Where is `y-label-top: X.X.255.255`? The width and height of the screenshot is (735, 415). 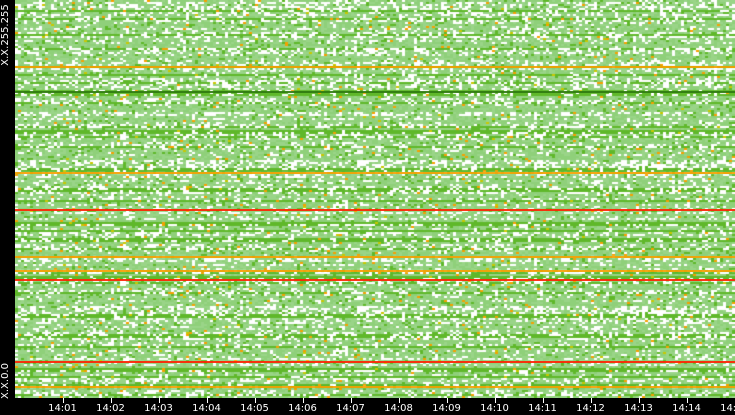
y-label-top: X.X.255.255 is located at coordinates (5, 35).